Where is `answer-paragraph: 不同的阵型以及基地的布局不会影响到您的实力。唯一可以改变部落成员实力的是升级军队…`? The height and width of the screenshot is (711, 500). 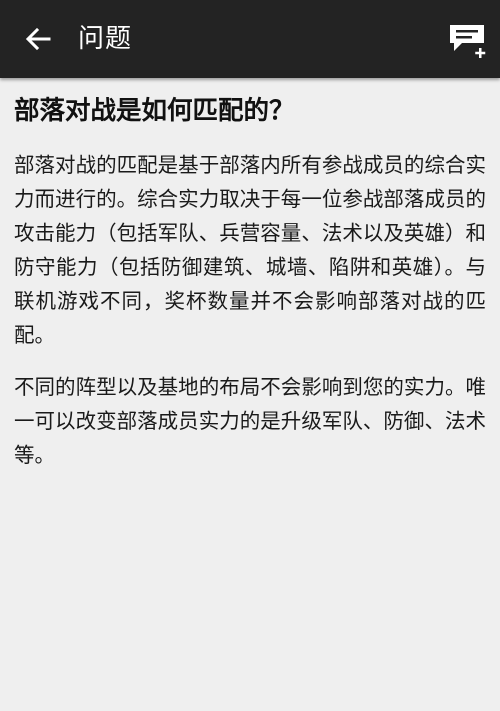
answer-paragraph: 不同的阵型以及基地的布局不会影响到您的实力。唯一可以改变部落成员实力的是升级军队… is located at coordinates (250, 421).